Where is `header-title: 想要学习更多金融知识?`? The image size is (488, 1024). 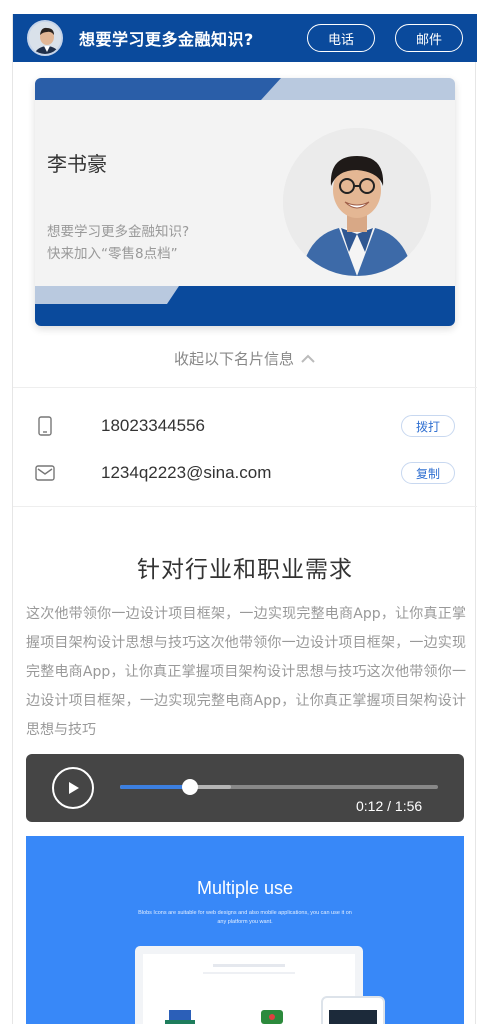
header-title: 想要学习更多金融知识? is located at coordinates (166, 39).